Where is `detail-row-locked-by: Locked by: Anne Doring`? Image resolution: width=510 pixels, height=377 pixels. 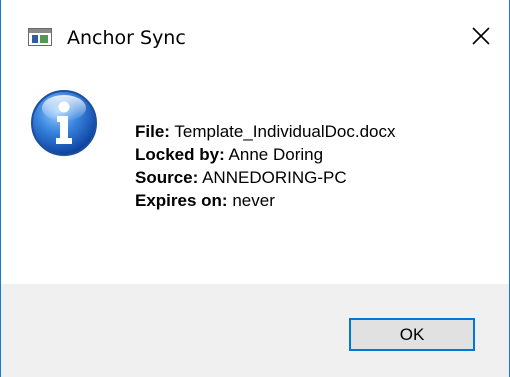 detail-row-locked-by: Locked by: Anne Doring is located at coordinates (265, 154).